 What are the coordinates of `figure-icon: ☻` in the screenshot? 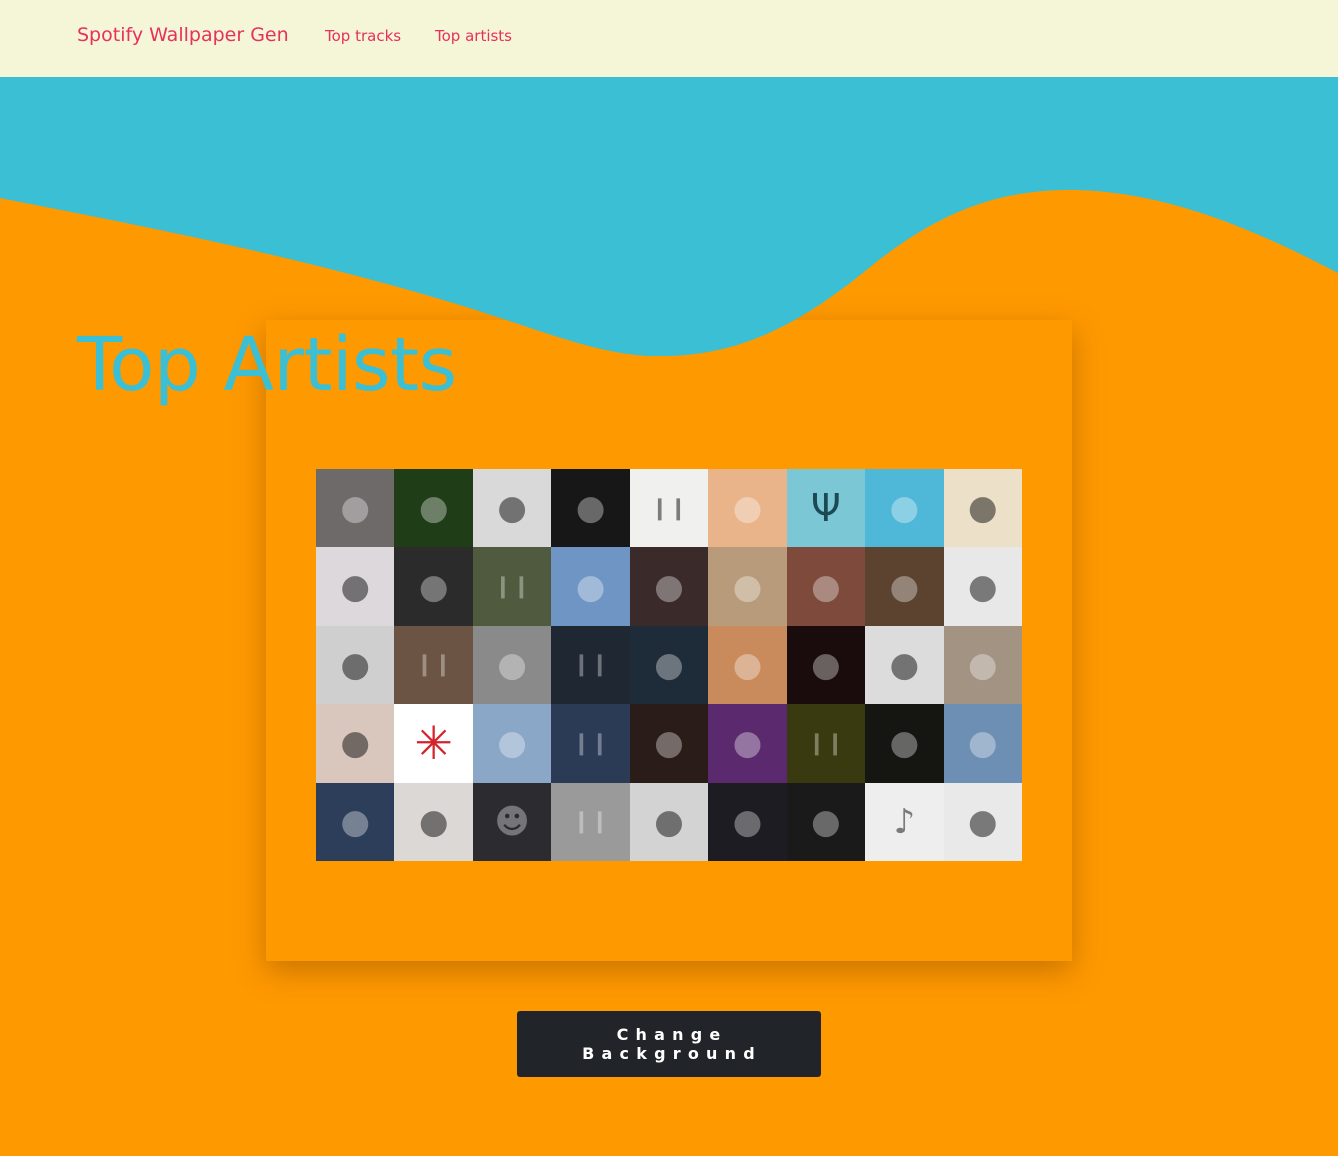 It's located at (512, 821).